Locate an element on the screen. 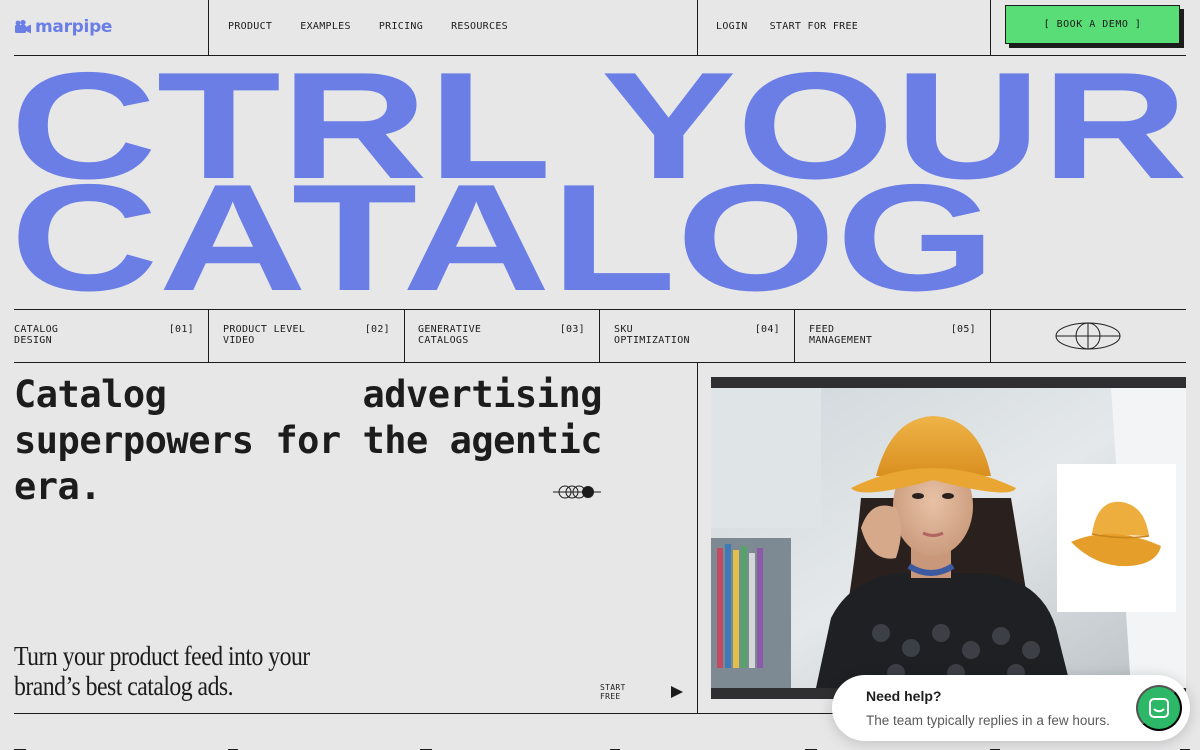  nav-product: PRODUCT is located at coordinates (250, 26).